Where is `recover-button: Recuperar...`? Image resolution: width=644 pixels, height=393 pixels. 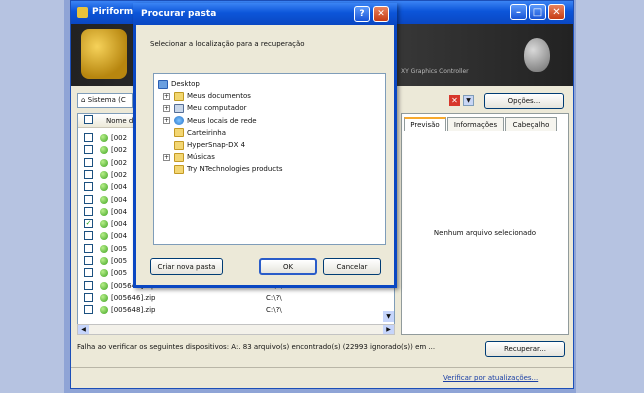 recover-button: Recuperar... is located at coordinates (525, 349).